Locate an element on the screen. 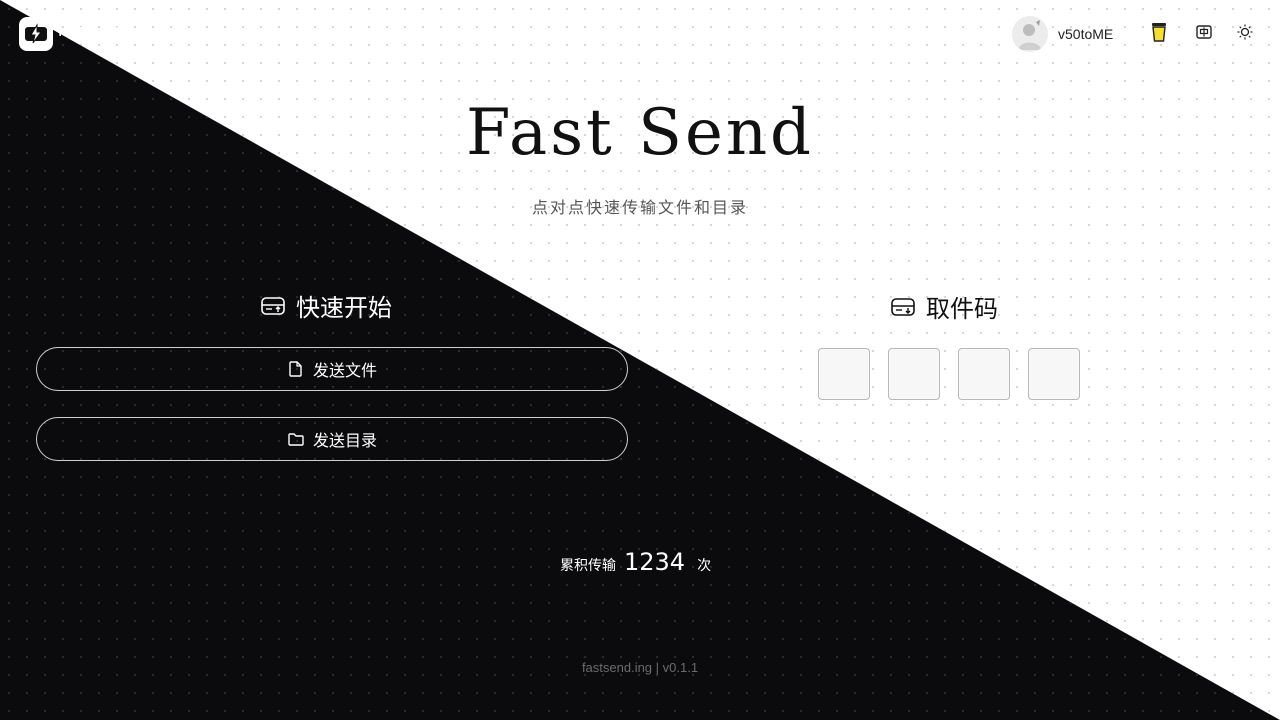 Image resolution: width=1280 pixels, height=720 pixels. download-drive-icon is located at coordinates (903, 306).